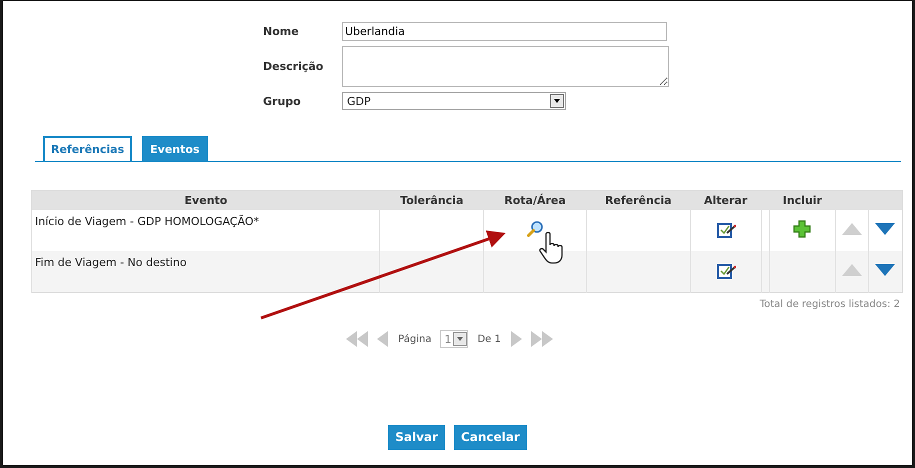 This screenshot has width=915, height=468. What do you see at coordinates (281, 31) in the screenshot?
I see `field-label: Nome` at bounding box center [281, 31].